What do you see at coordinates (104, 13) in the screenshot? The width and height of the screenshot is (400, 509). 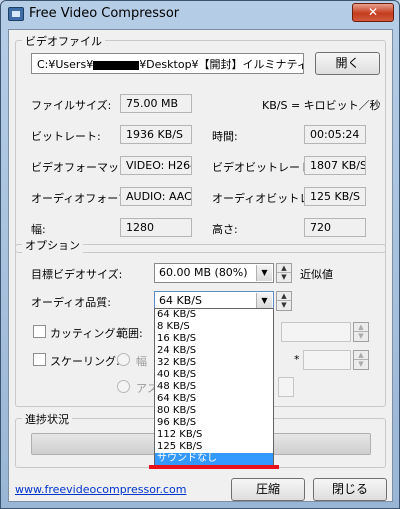 I see `window-title: Free Video Compressor` at bounding box center [104, 13].